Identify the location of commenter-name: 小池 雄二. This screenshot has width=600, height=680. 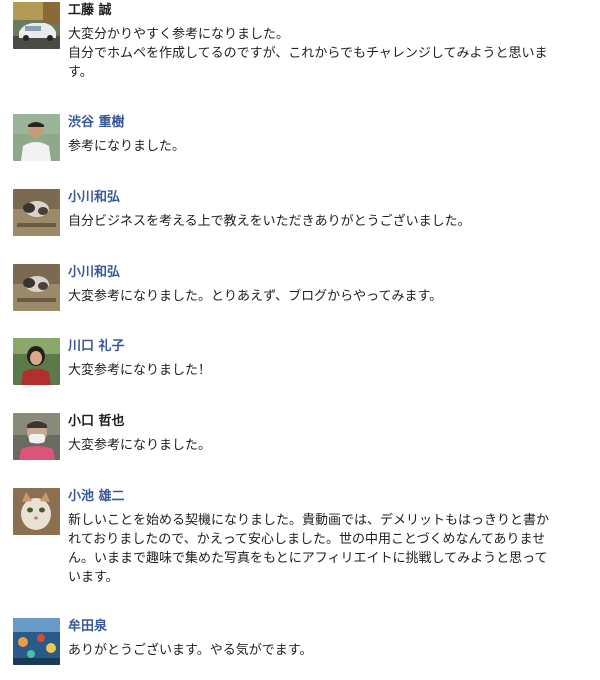
(330, 497).